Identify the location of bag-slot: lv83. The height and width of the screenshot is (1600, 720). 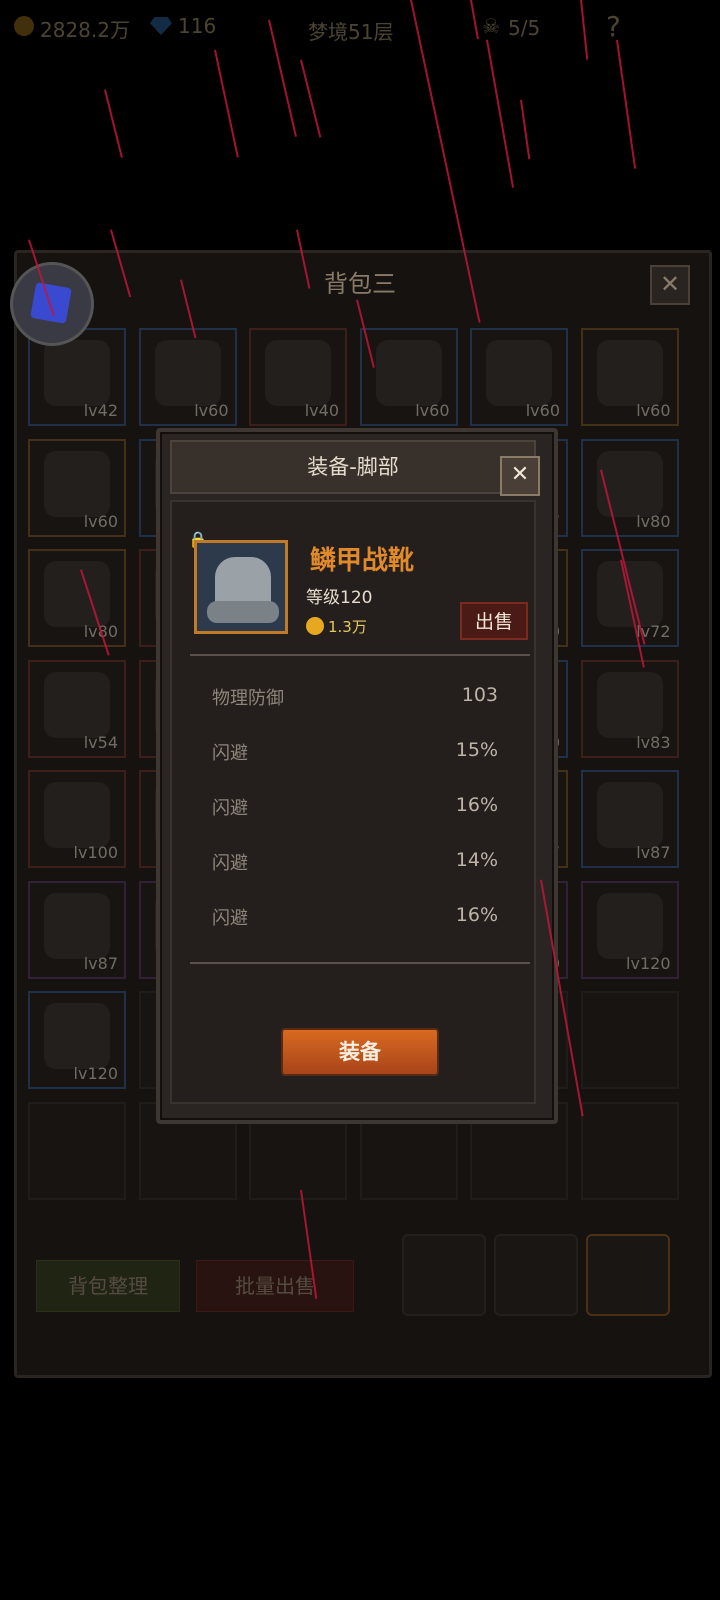
(629, 708).